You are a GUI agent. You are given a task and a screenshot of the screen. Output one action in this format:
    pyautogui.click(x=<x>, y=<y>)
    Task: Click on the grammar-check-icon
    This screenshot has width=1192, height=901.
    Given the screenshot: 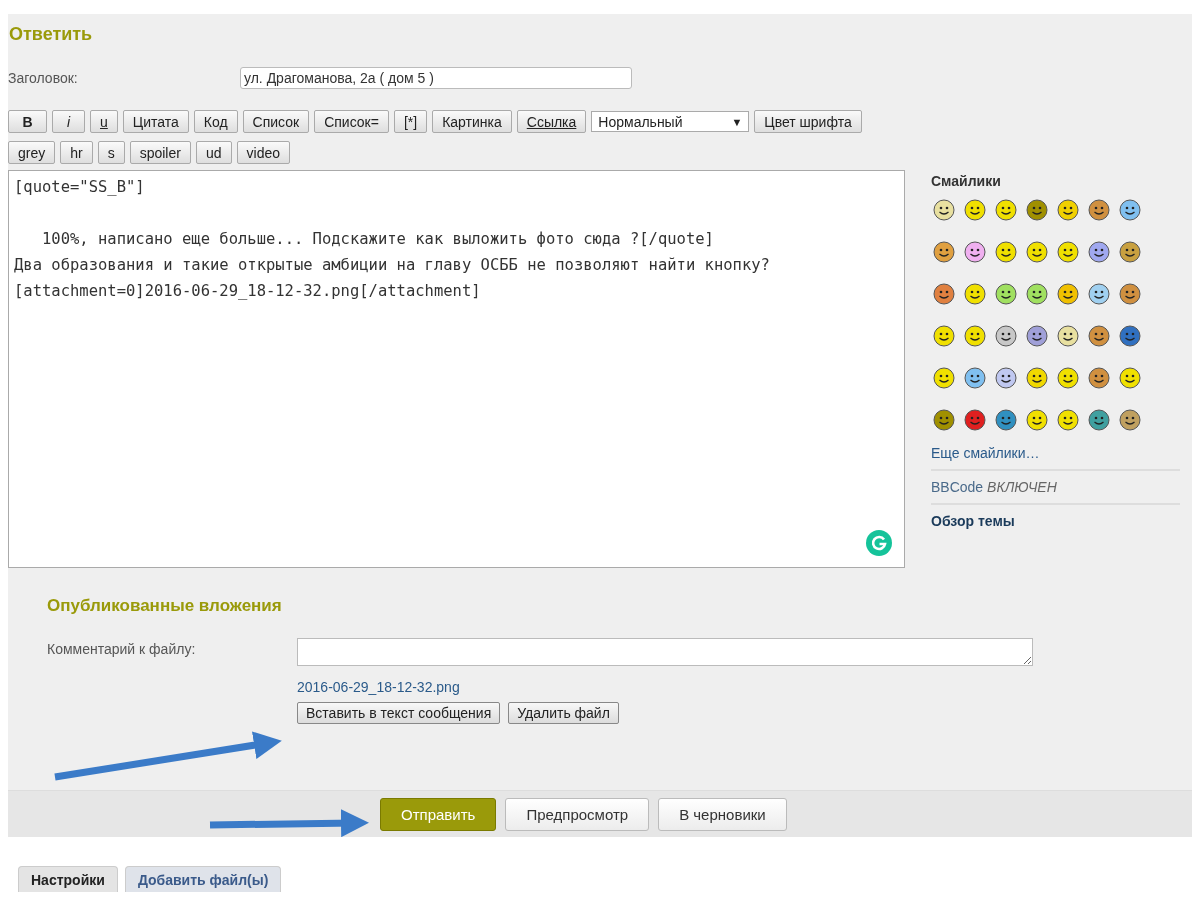 What is the action you would take?
    pyautogui.click(x=879, y=543)
    